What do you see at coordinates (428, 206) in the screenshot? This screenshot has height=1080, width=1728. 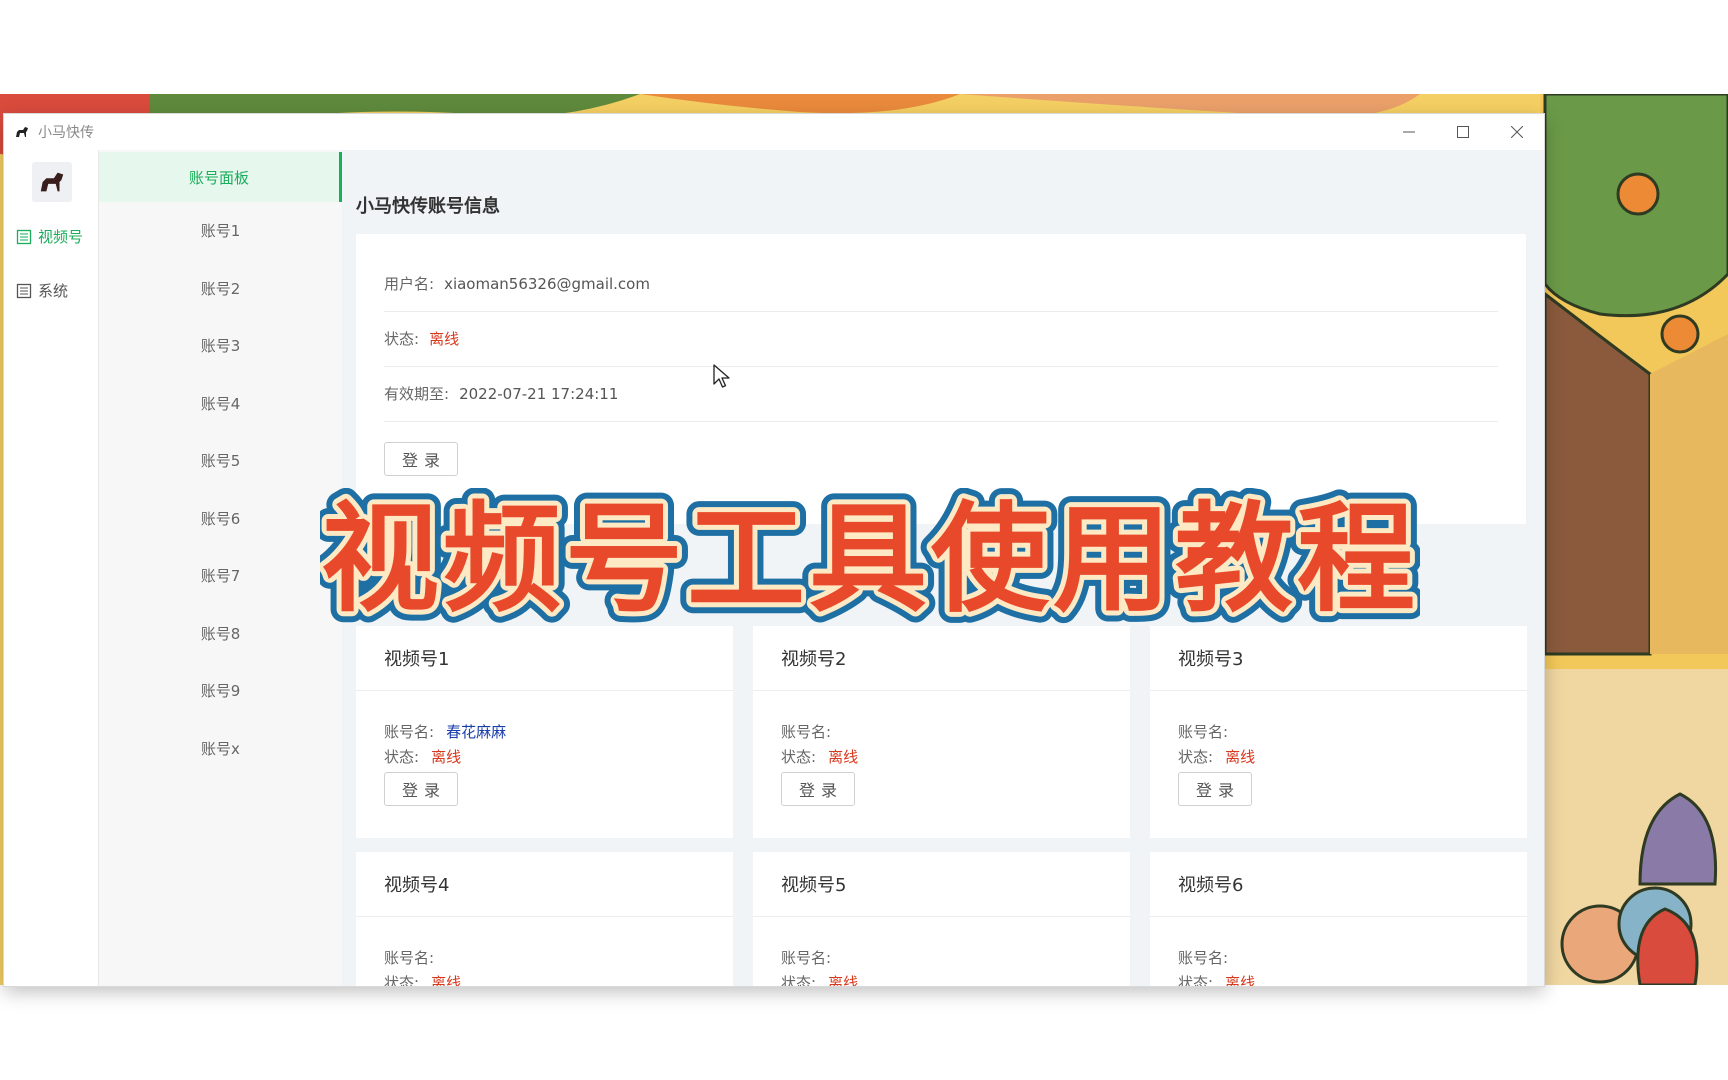 I see `page-title: 小马快传账号信息` at bounding box center [428, 206].